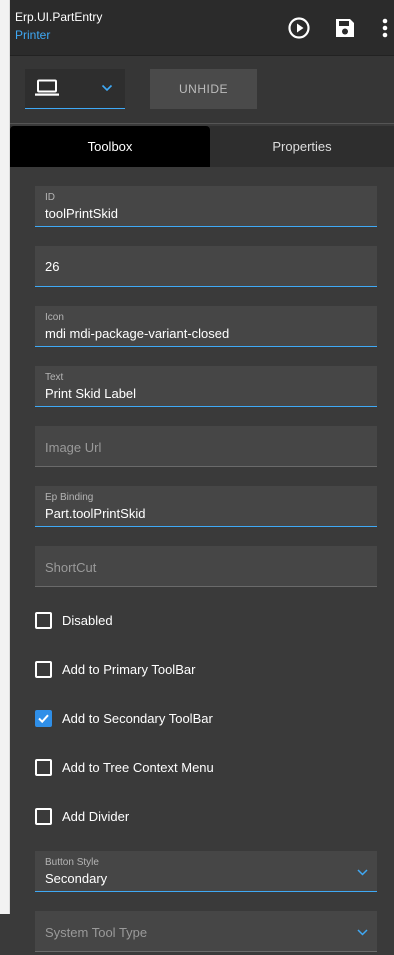 This screenshot has width=394, height=955. Describe the element at coordinates (87, 620) in the screenshot. I see `disabled-checkbox-label: Disabled` at that location.